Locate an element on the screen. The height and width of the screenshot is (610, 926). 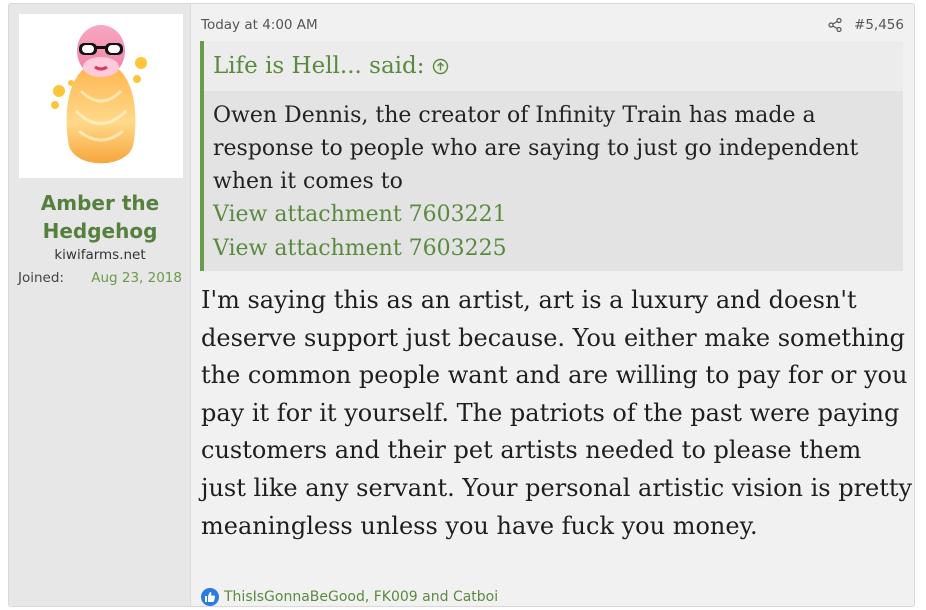
like-reaction-icon is located at coordinates (210, 597).